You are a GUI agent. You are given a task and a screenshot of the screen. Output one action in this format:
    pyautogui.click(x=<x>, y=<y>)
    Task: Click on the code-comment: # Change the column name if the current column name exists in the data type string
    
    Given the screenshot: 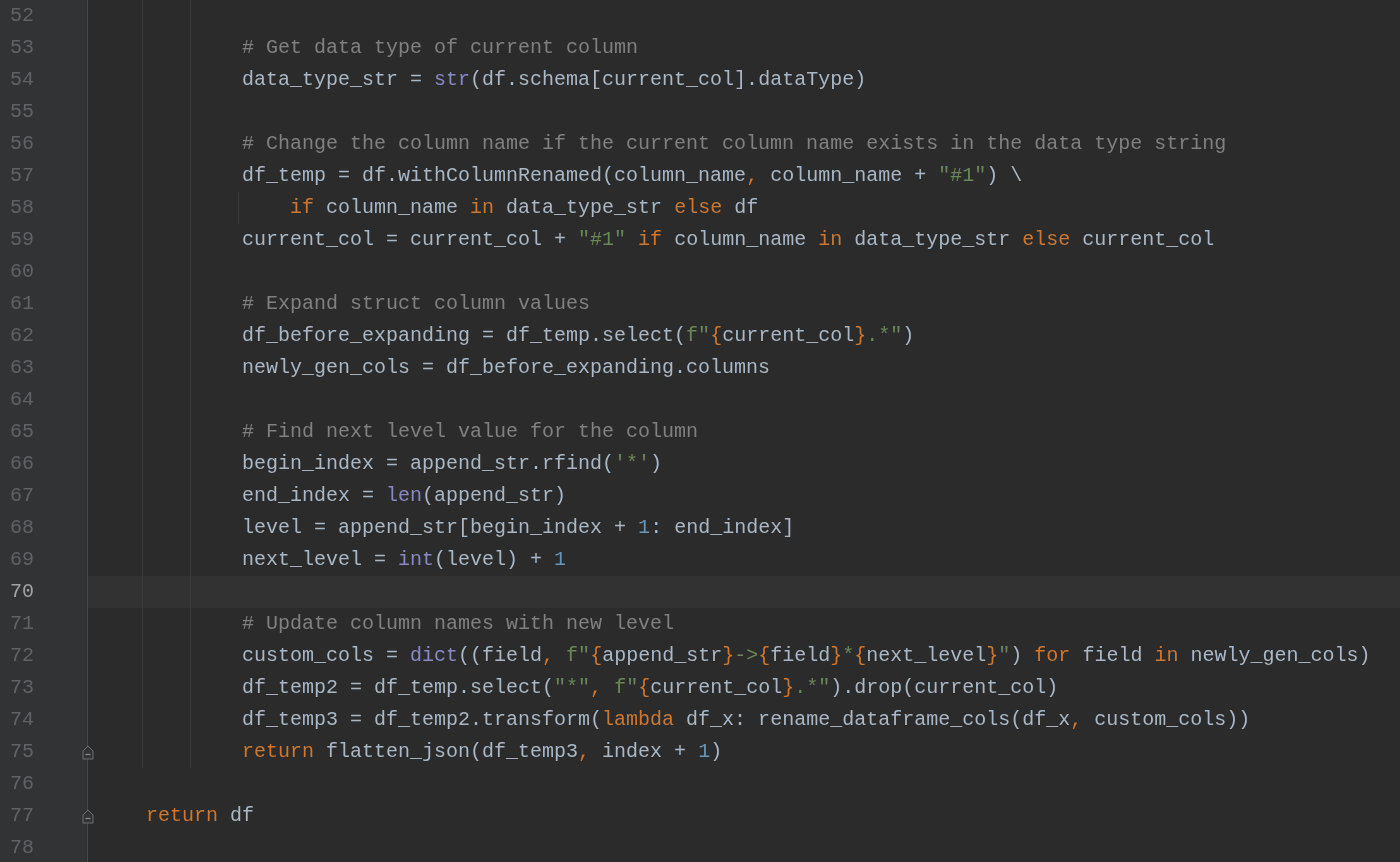 What is the action you would take?
    pyautogui.click(x=734, y=144)
    